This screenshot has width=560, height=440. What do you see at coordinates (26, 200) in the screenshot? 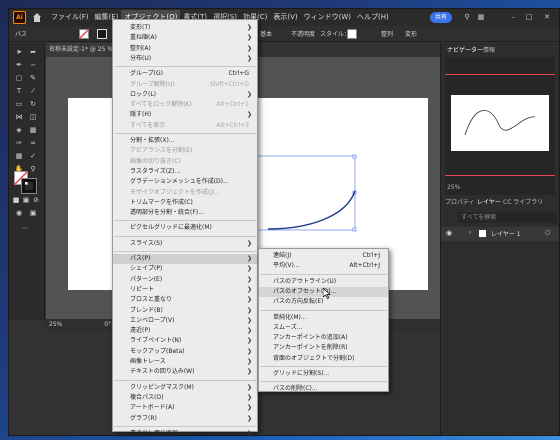
I see `gradient-mode-icon: ▣` at bounding box center [26, 200].